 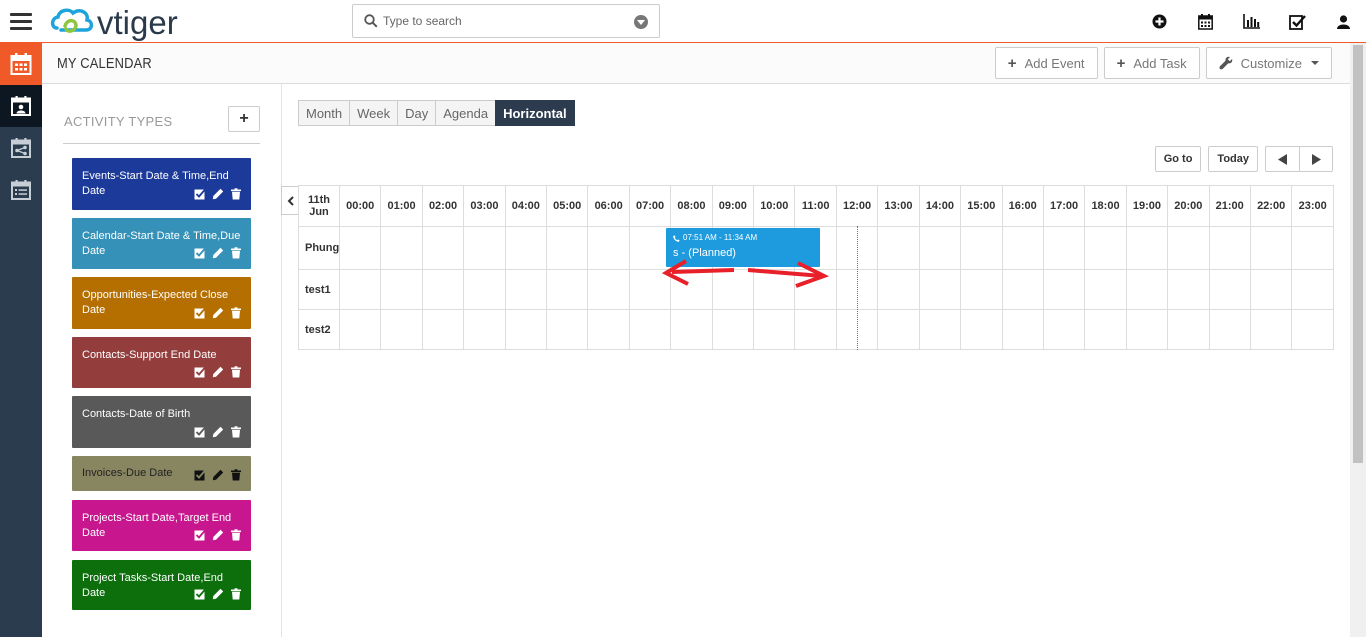 I want to click on menu-icon, so click(x=21, y=21).